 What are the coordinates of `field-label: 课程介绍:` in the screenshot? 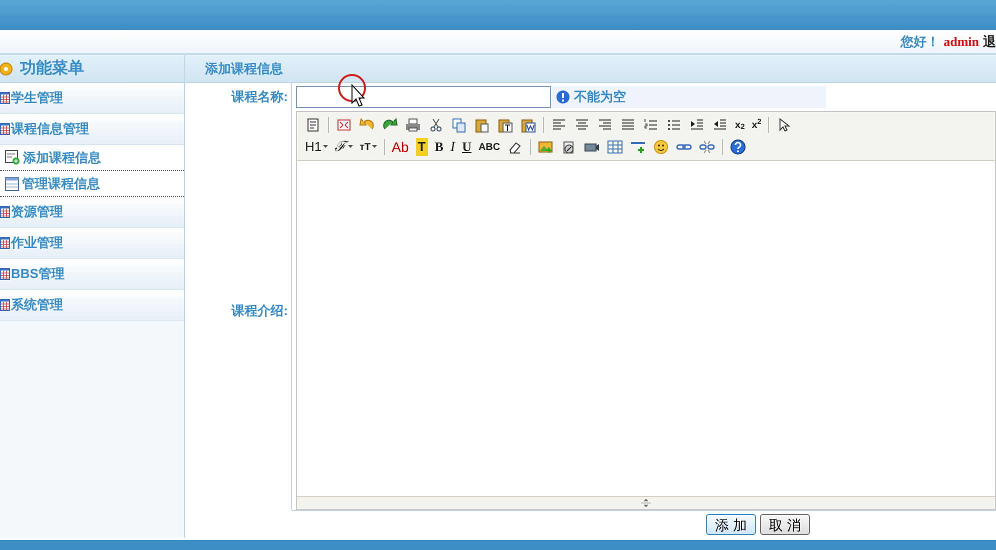 It's located at (238, 310).